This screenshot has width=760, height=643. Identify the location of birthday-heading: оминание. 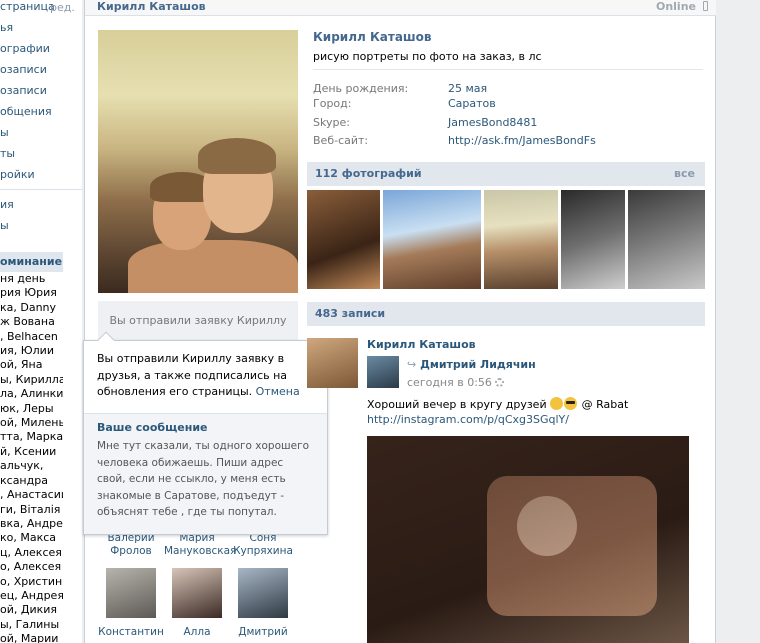
(31, 262).